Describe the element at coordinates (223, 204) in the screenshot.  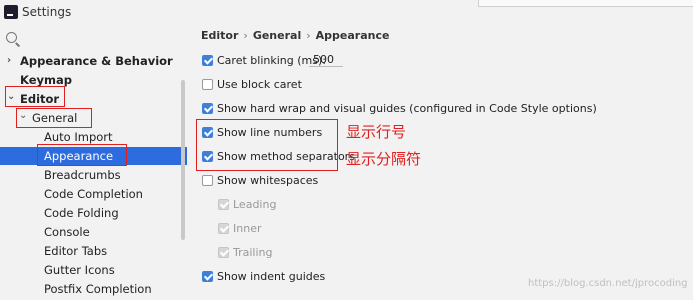
I see `leading-checkbox` at that location.